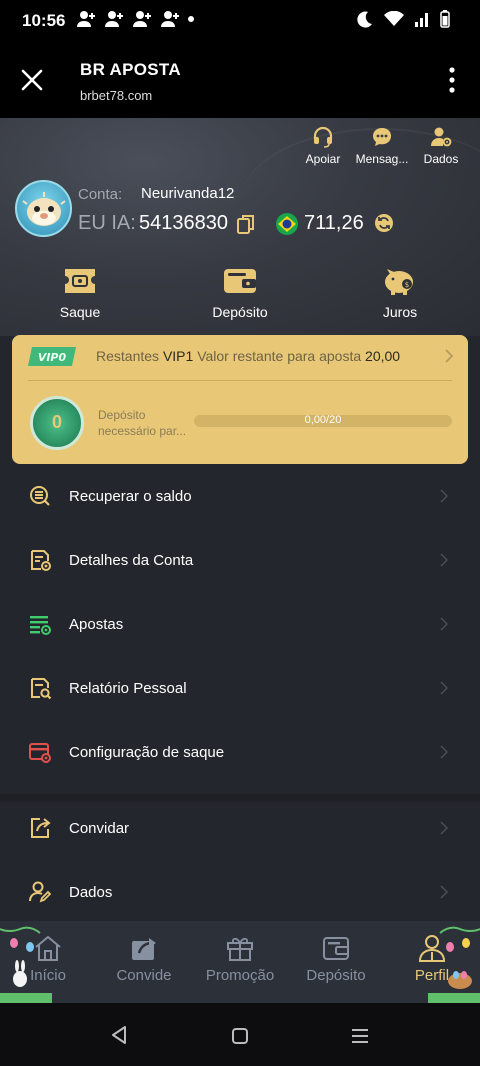 This screenshot has height=1066, width=480. Describe the element at coordinates (119, 1035) in the screenshot. I see `back-icon` at that location.